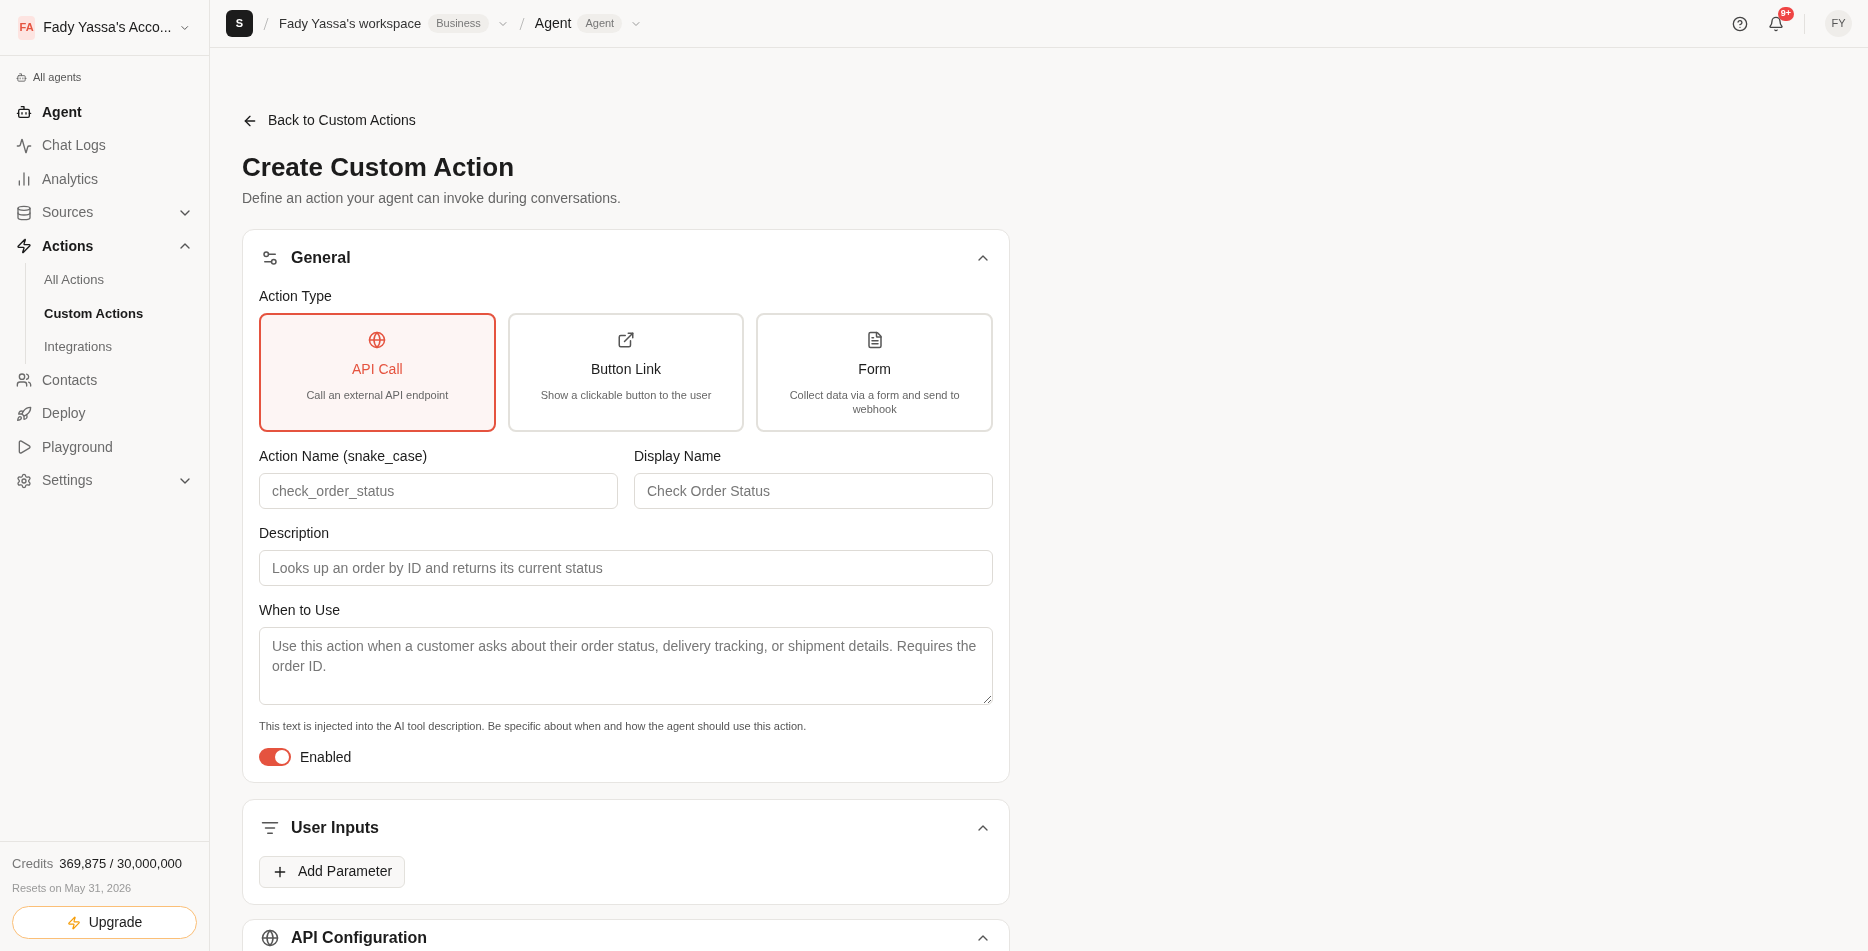 This screenshot has width=1868, height=951. What do you see at coordinates (377, 372) in the screenshot?
I see `action-type-card: API Call Call an external API endpoint` at bounding box center [377, 372].